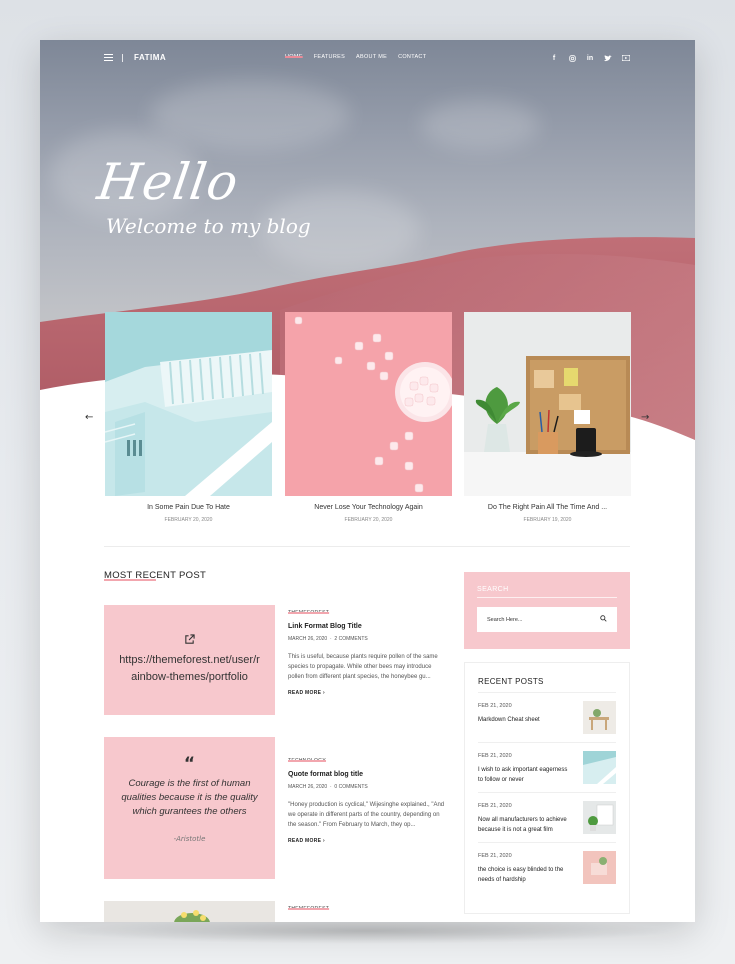  What do you see at coordinates (493, 589) in the screenshot?
I see `search-widget-label: SEARCH` at bounding box center [493, 589].